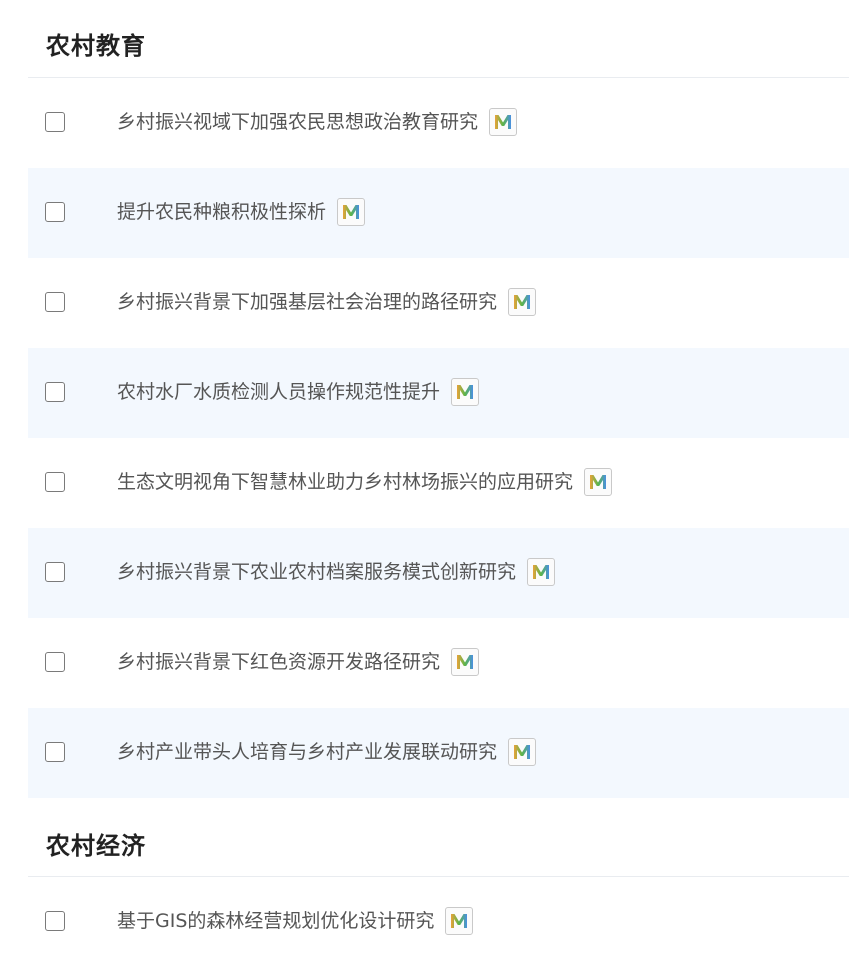 The image size is (849, 960). Describe the element at coordinates (438, 918) in the screenshot. I see `list-item: 基于GIS的森林经营规划优化设计研究` at that location.